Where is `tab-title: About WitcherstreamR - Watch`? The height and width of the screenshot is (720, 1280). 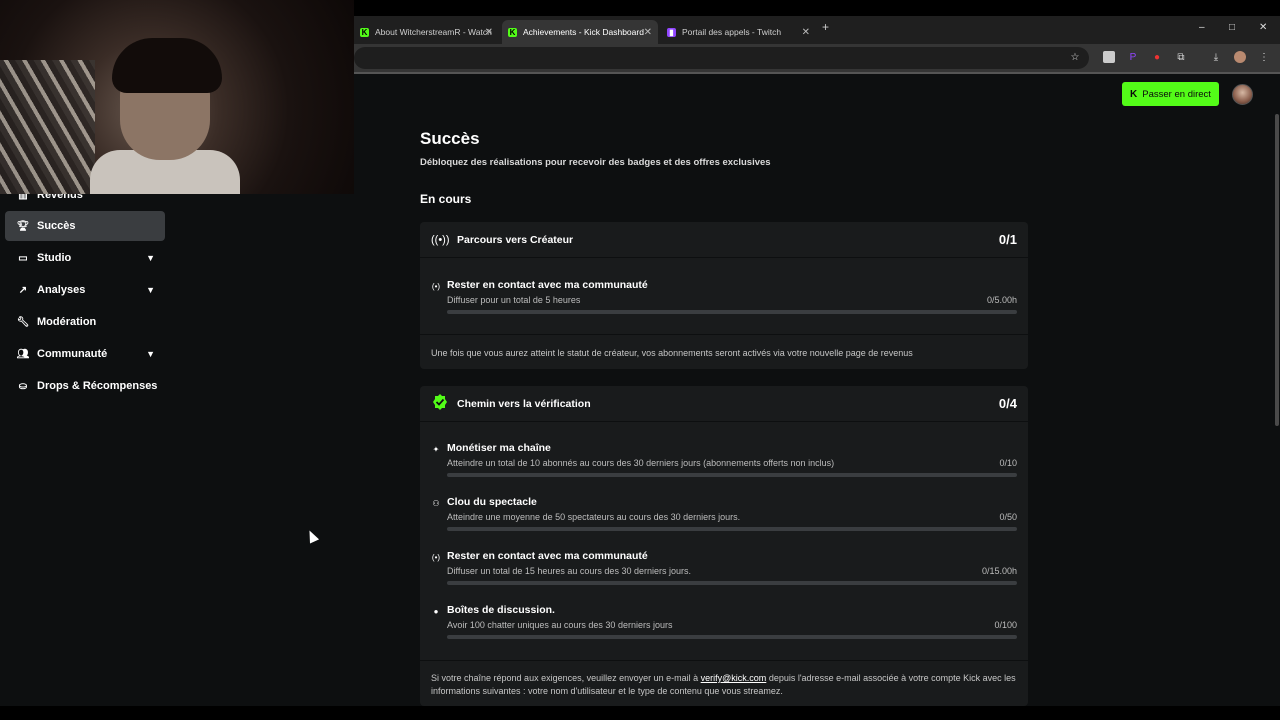 tab-title: About WitcherstreamR - Watch is located at coordinates (433, 32).